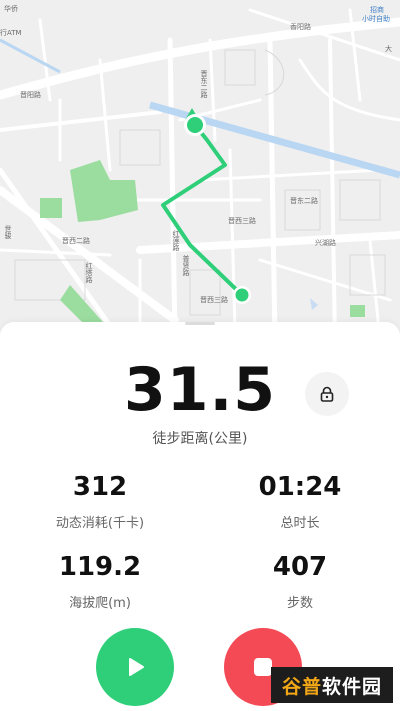  I want to click on sheet-drag-handle, so click(200, 323).